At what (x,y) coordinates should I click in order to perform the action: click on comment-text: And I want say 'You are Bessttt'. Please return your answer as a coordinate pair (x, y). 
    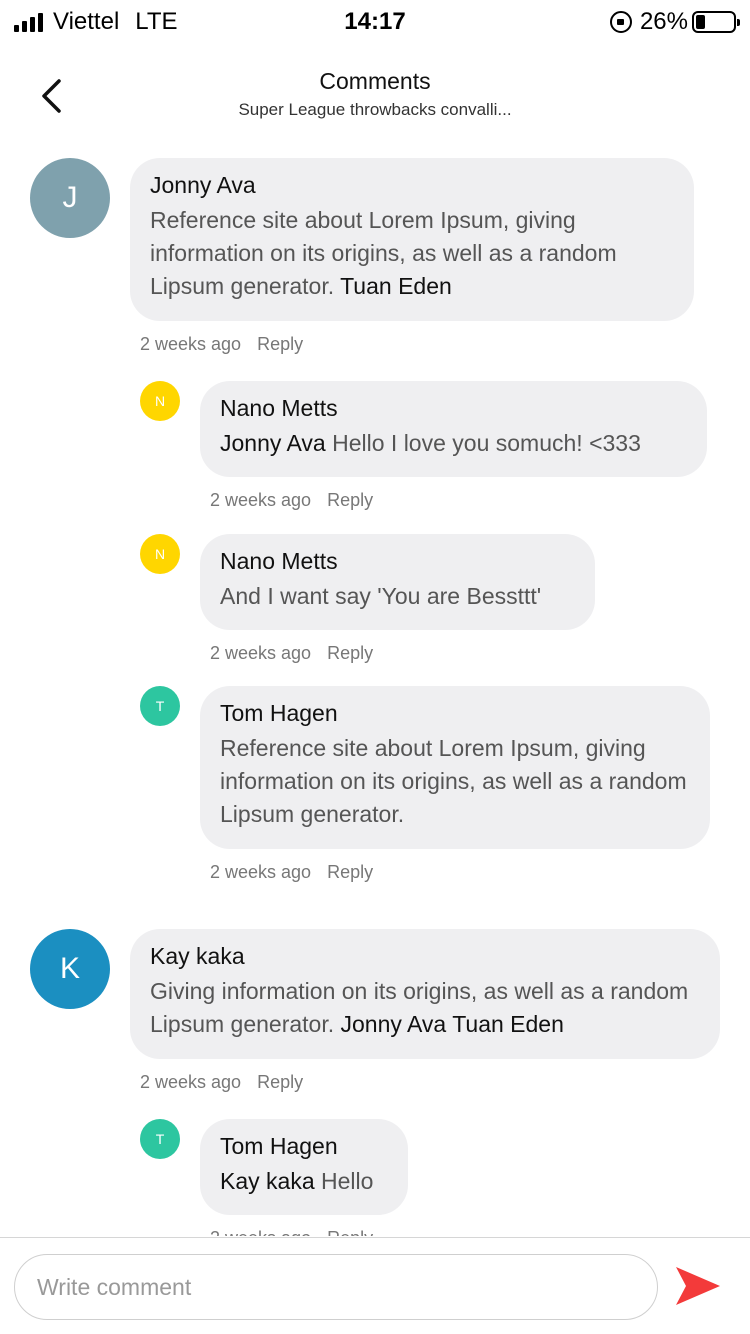
    Looking at the image, I should click on (381, 596).